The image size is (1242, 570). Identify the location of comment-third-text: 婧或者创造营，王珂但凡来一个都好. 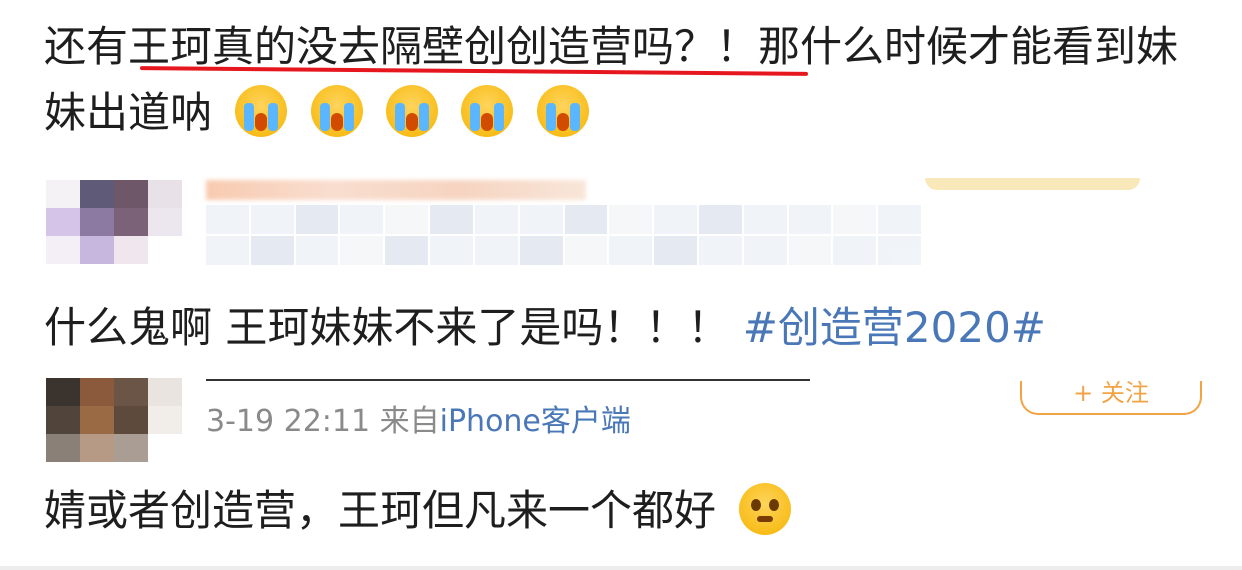
(380, 510).